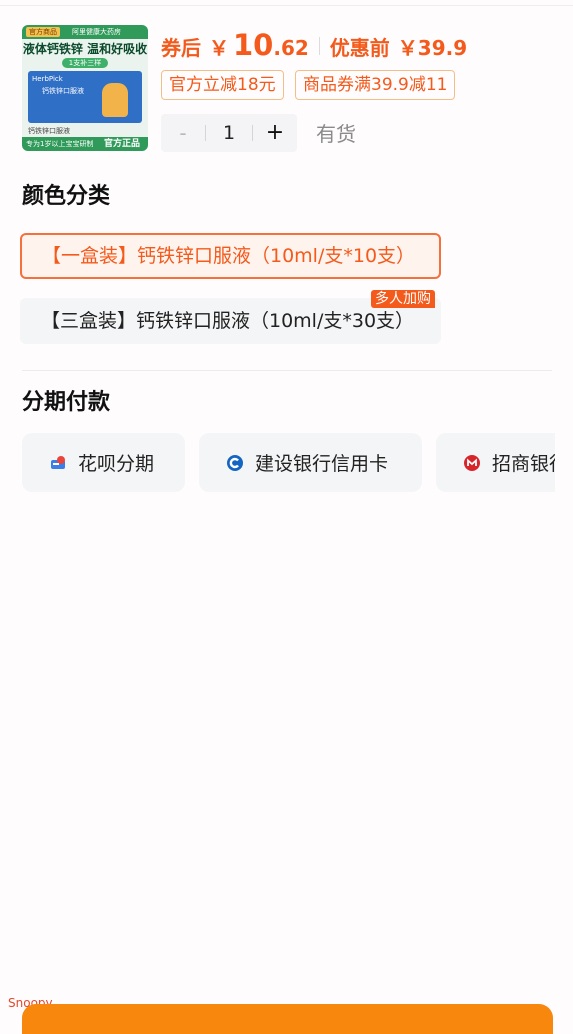 This screenshot has height=1034, width=573. What do you see at coordinates (85, 63) in the screenshot?
I see `thumbnail-pill: 1支补三样` at bounding box center [85, 63].